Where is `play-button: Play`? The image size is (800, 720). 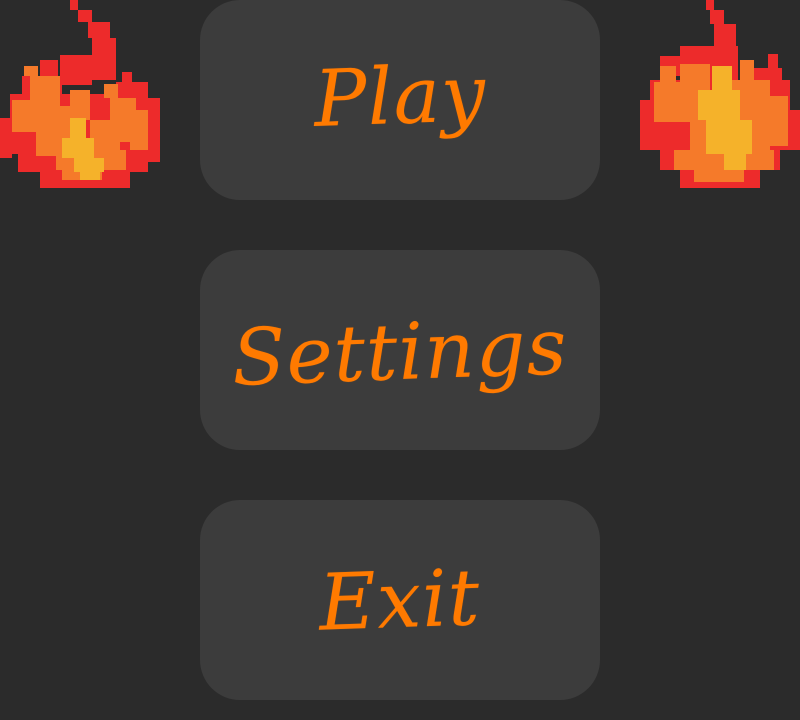
play-button: Play is located at coordinates (400, 100).